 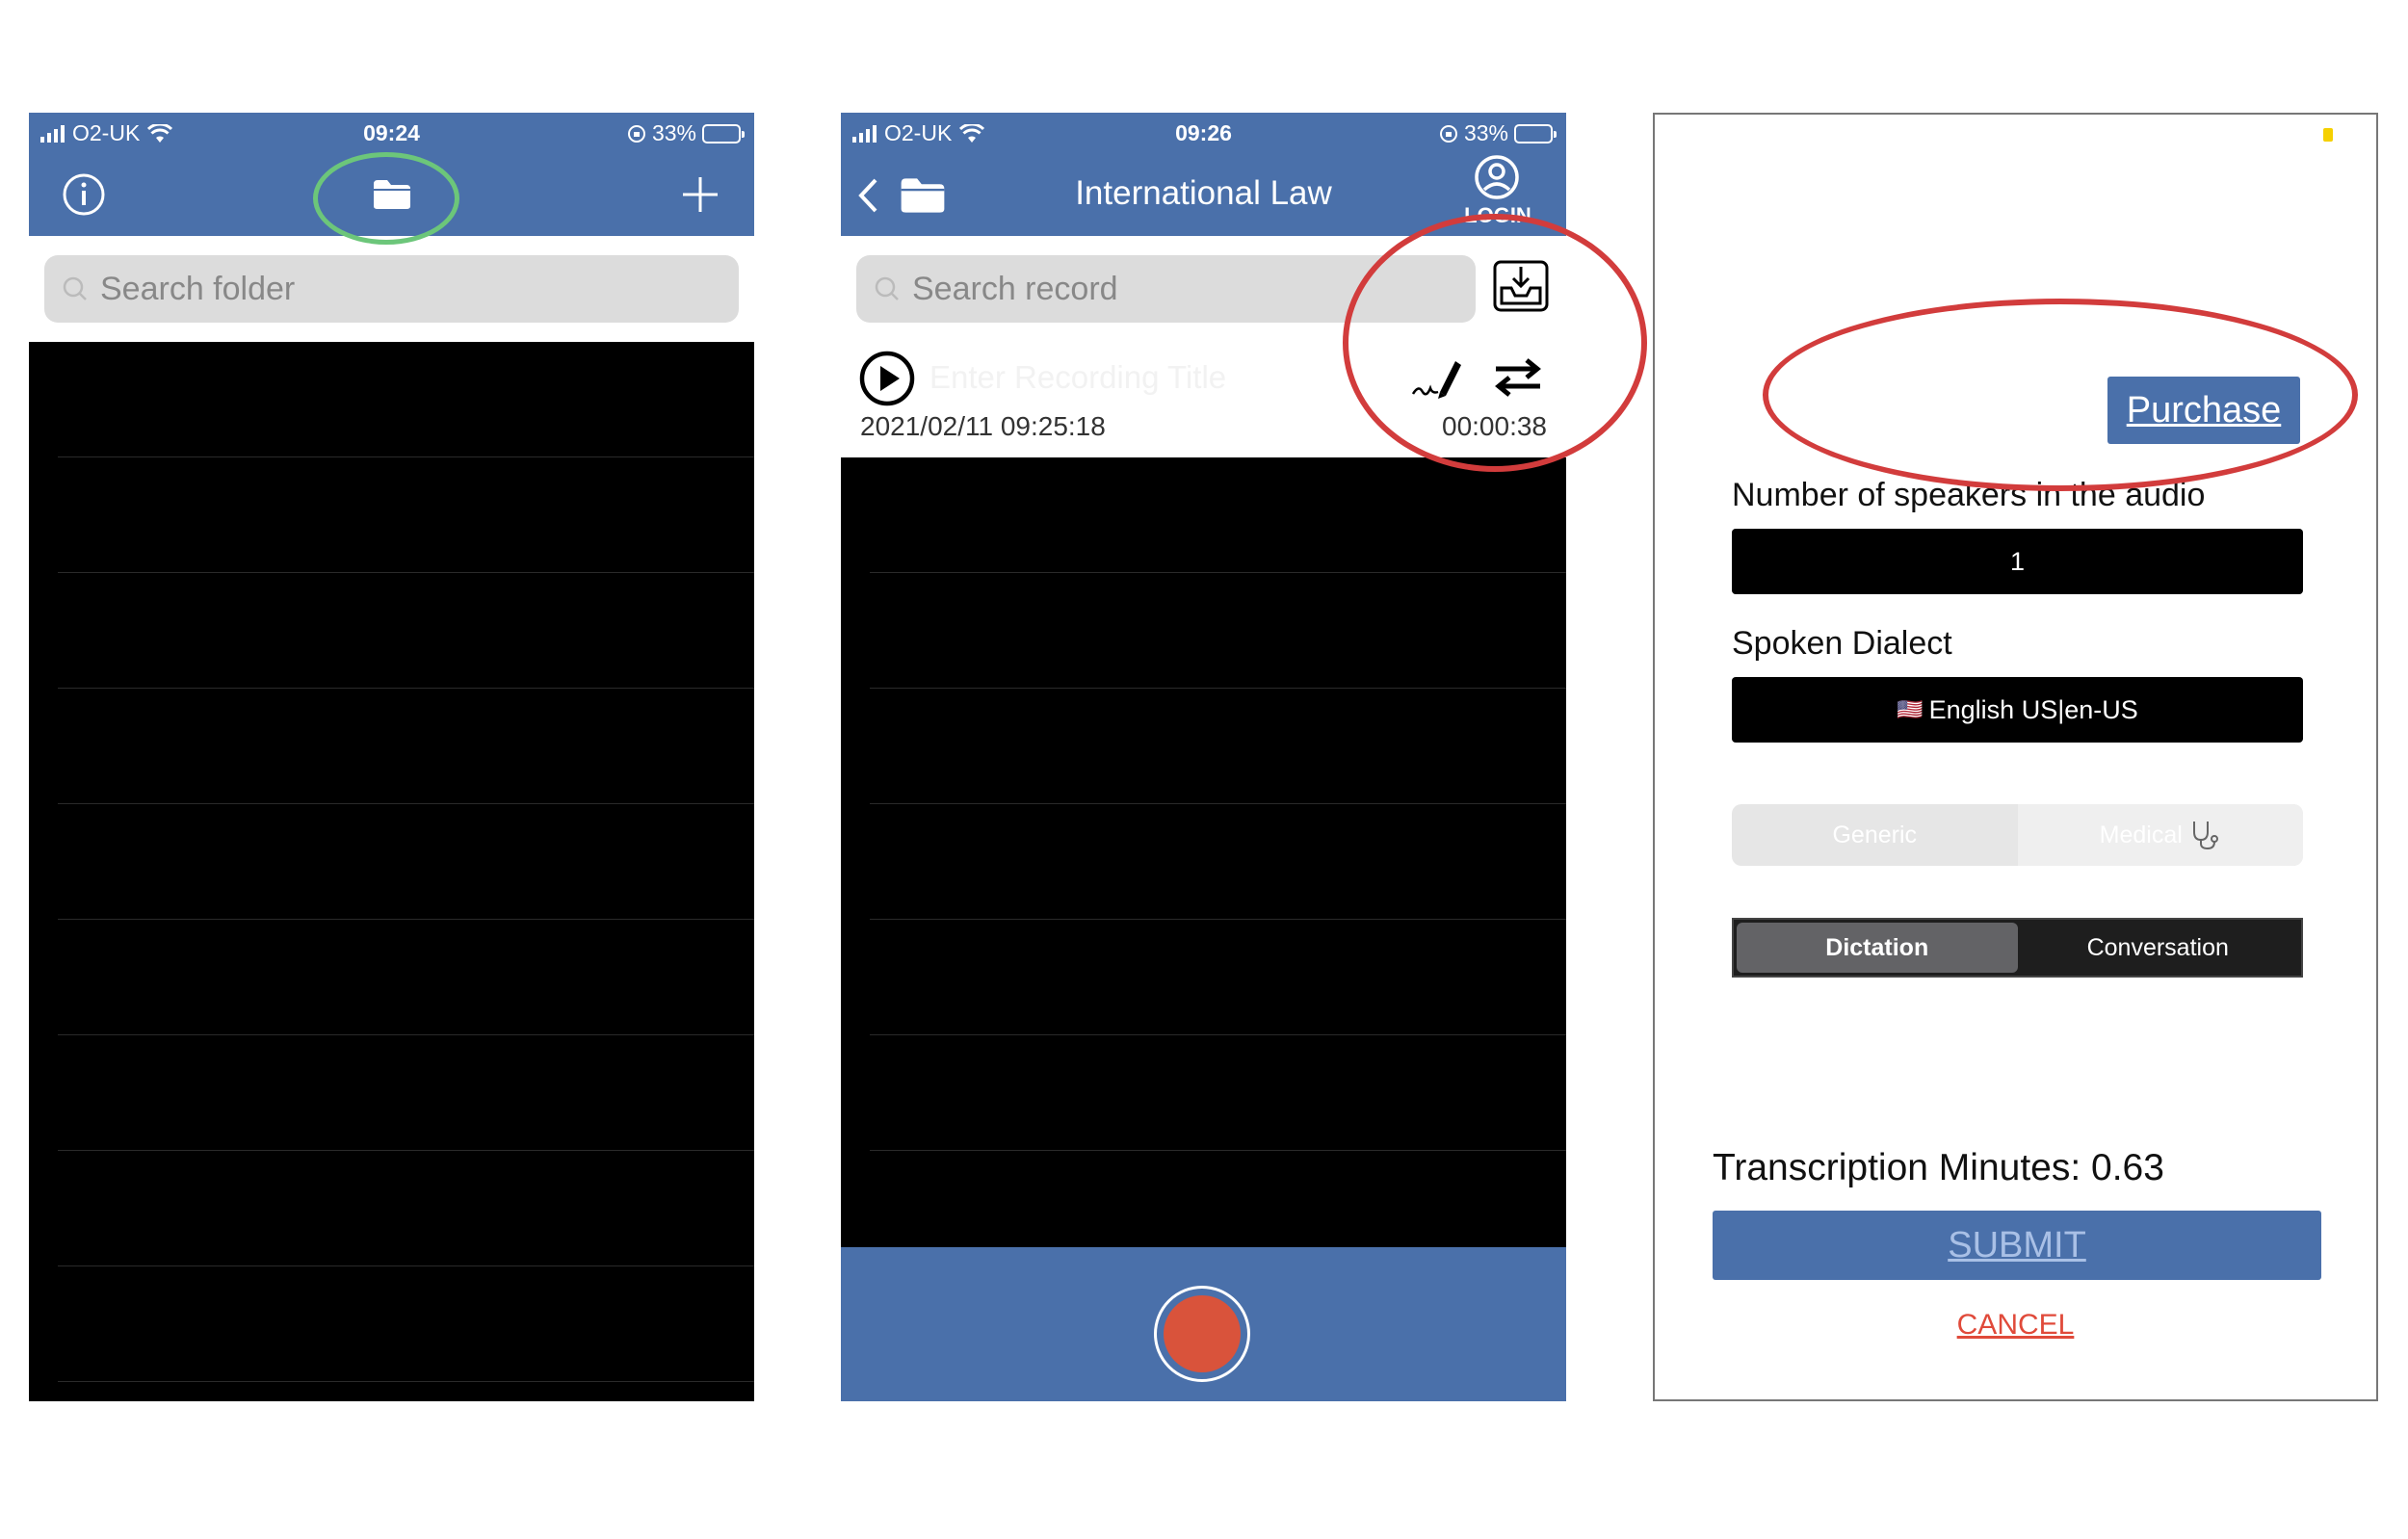 What do you see at coordinates (2203, 410) in the screenshot?
I see `purchase-button: Purchase` at bounding box center [2203, 410].